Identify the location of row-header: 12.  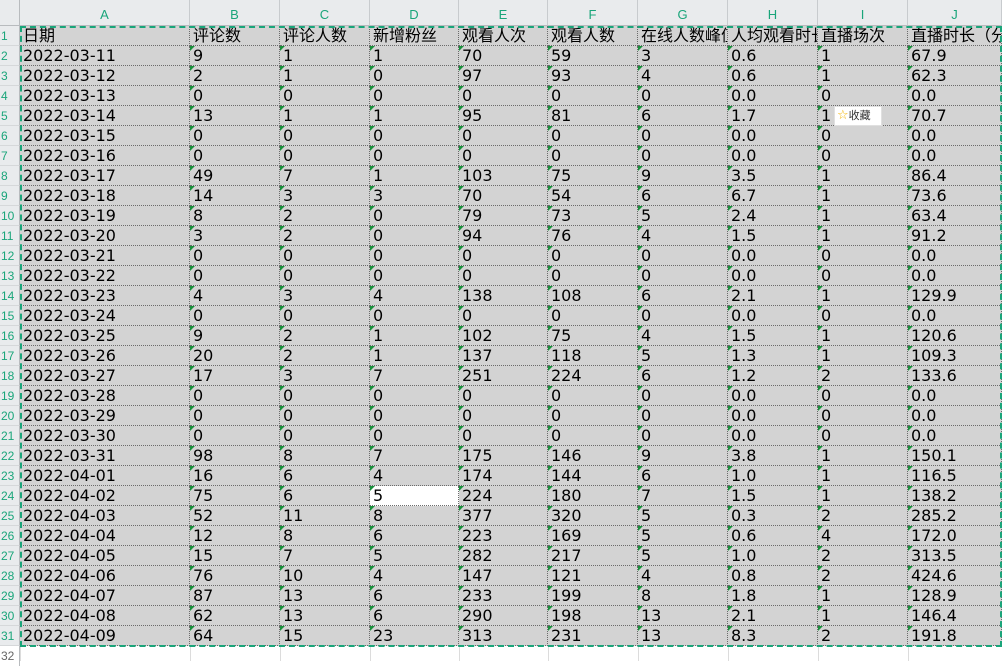
(10, 256).